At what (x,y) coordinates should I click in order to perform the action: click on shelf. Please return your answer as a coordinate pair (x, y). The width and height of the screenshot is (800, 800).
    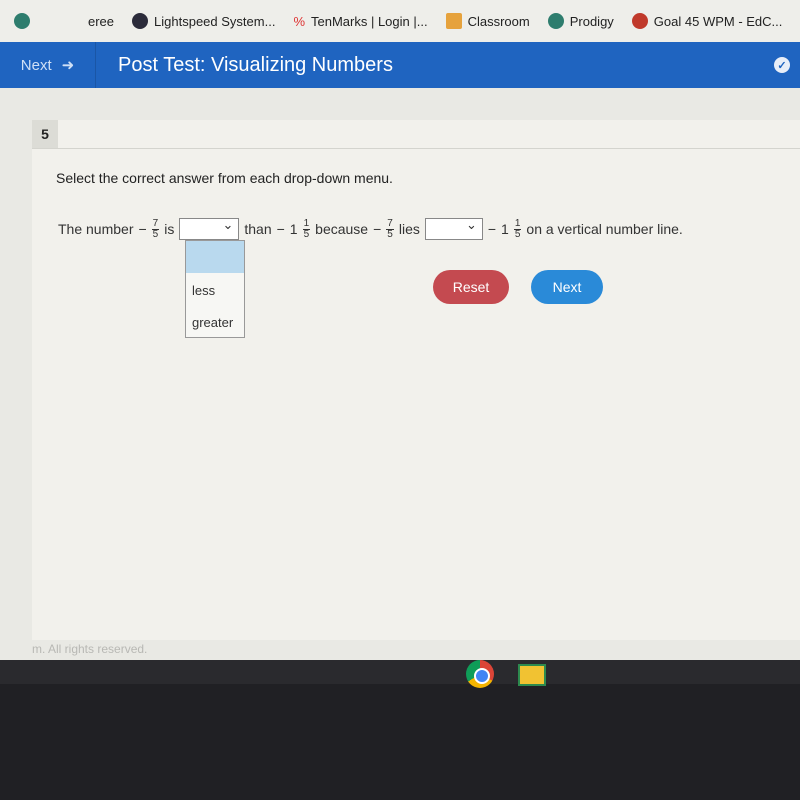
    Looking at the image, I should click on (400, 672).